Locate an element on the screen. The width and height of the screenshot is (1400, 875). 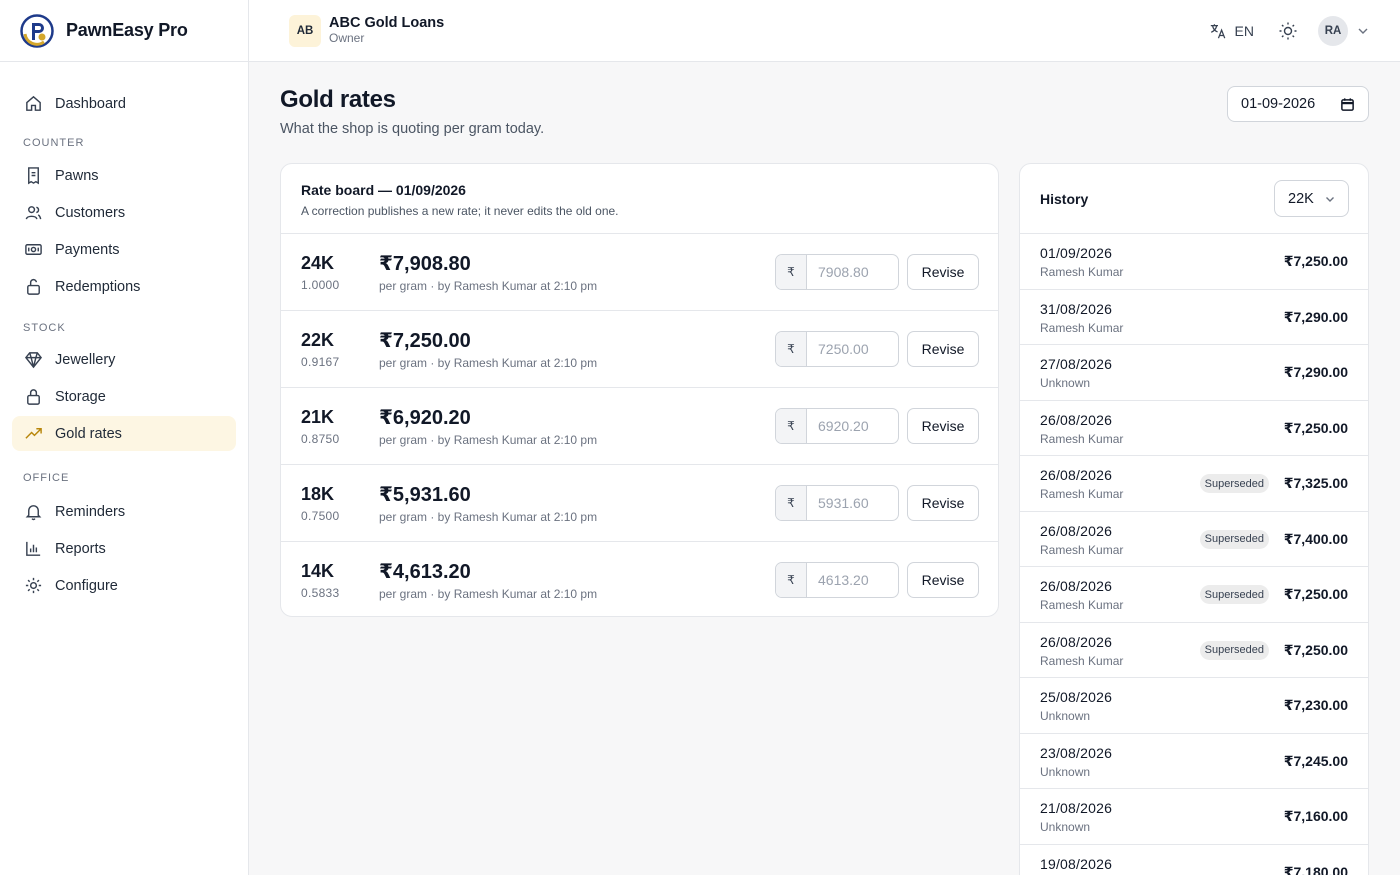
sidebar-item-configure: Configure is located at coordinates (124, 585).